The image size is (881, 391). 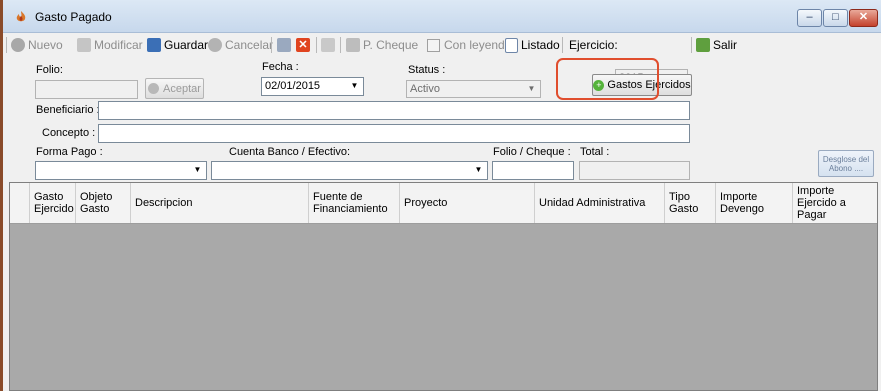 I want to click on column-header: Gasto Ejercido, so click(x=53, y=203).